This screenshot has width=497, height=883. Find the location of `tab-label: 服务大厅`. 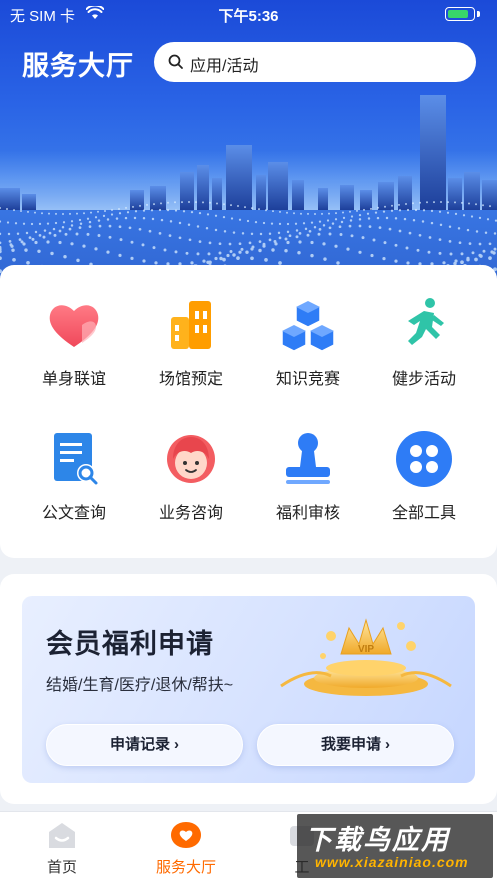

tab-label: 服务大厅 is located at coordinates (185, 867).